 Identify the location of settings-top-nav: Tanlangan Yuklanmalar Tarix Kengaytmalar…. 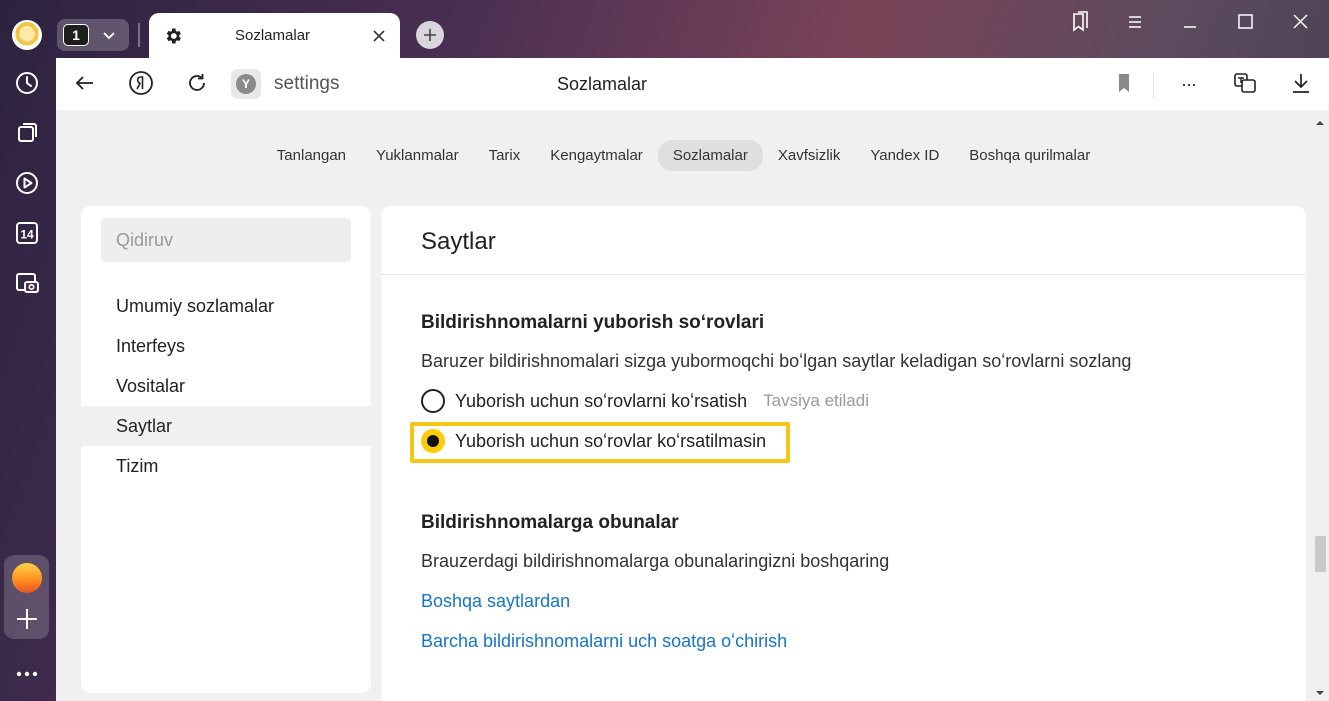
(683, 155).